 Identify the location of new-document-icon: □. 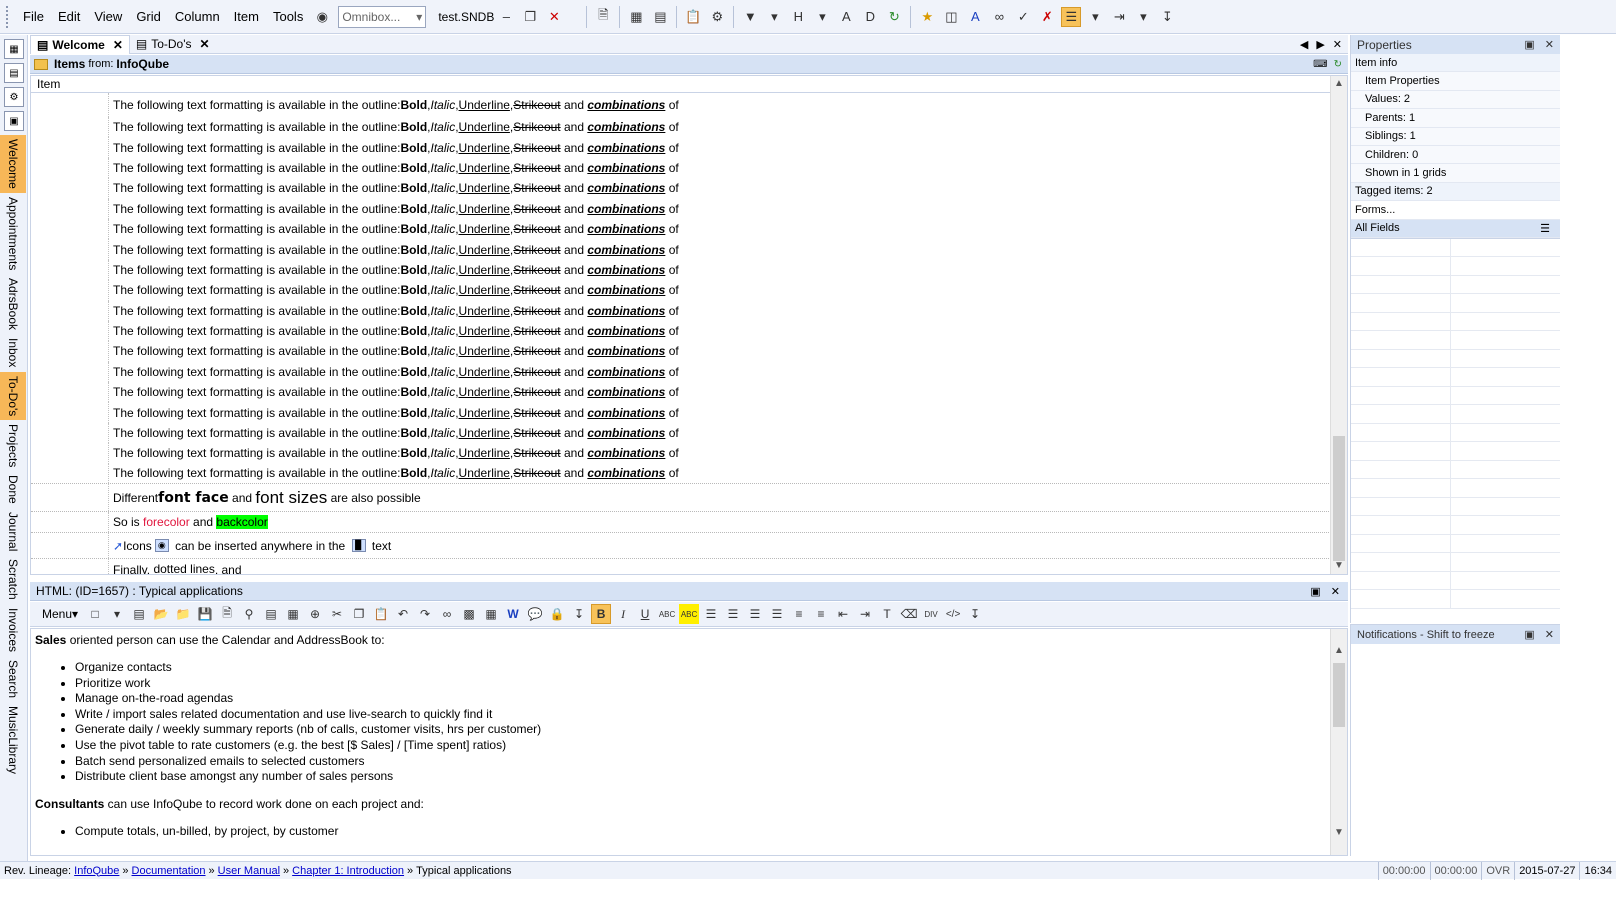
(95, 614).